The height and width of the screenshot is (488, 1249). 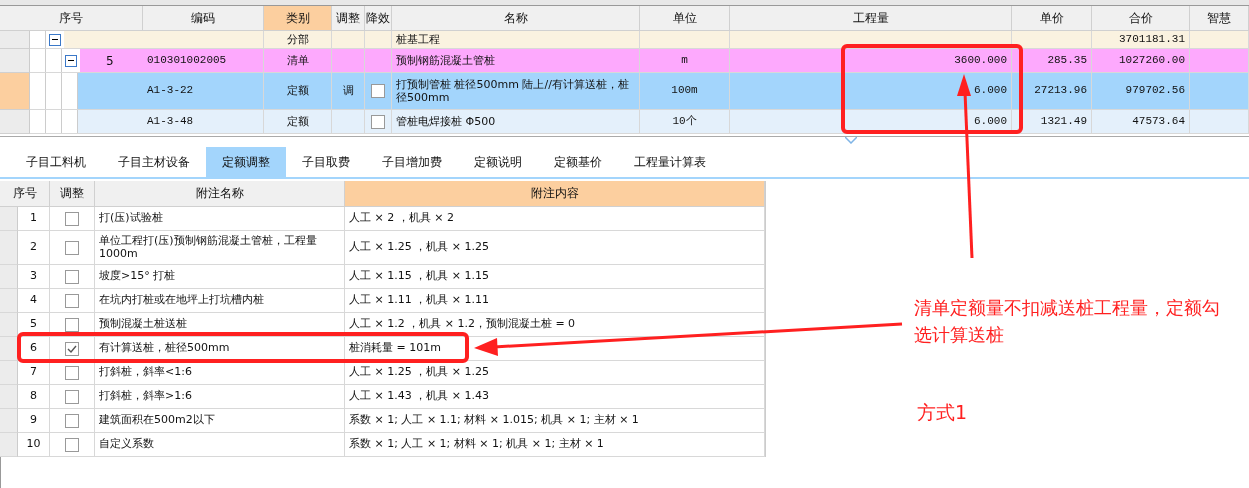 What do you see at coordinates (412, 162) in the screenshot?
I see `tab: 子目增加费` at bounding box center [412, 162].